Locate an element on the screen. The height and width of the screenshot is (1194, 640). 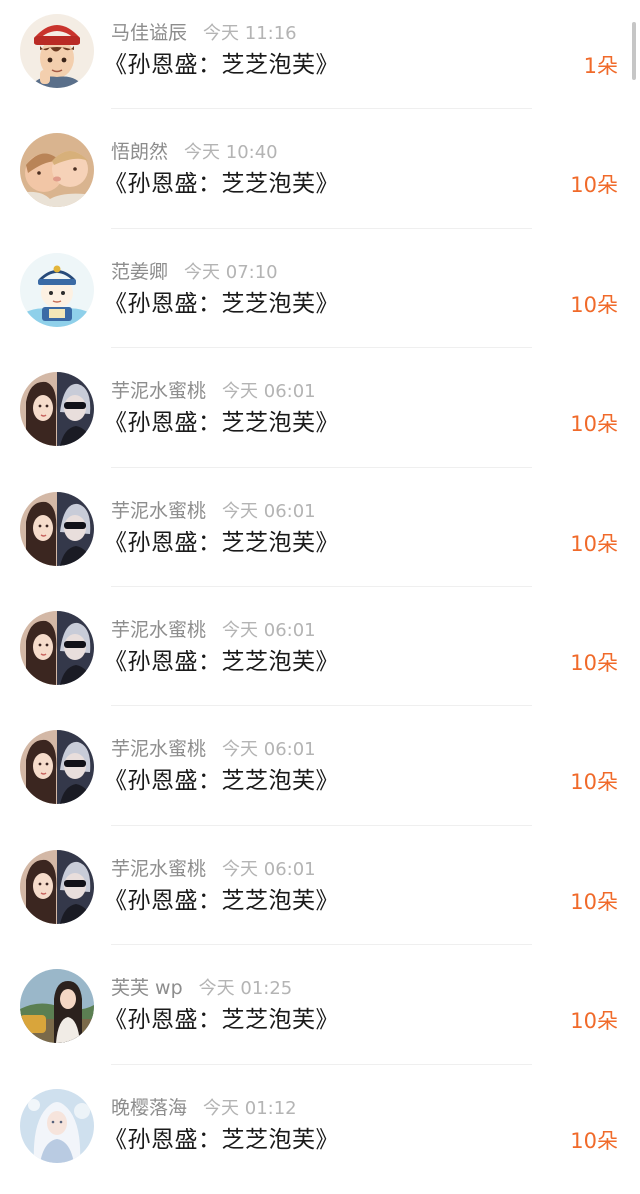
timestamp: 今天 11:16 is located at coordinates (250, 33).